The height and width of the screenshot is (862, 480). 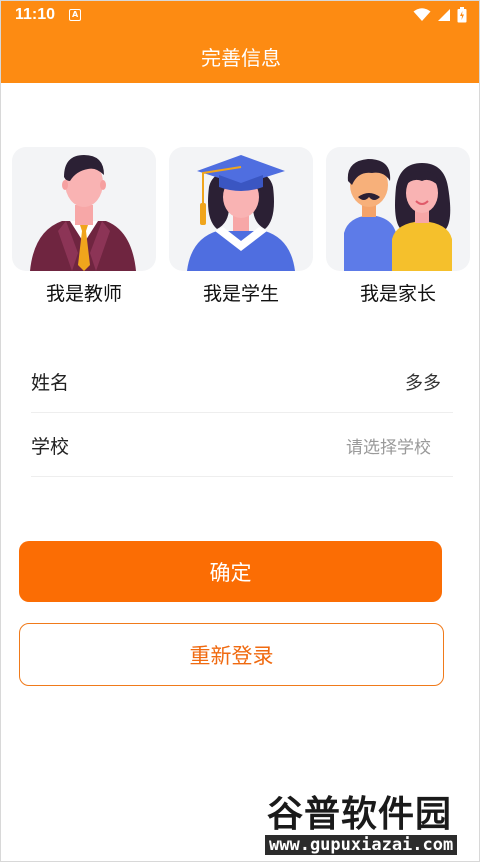 I want to click on relogin-button-label: 重新登录, so click(x=231, y=655).